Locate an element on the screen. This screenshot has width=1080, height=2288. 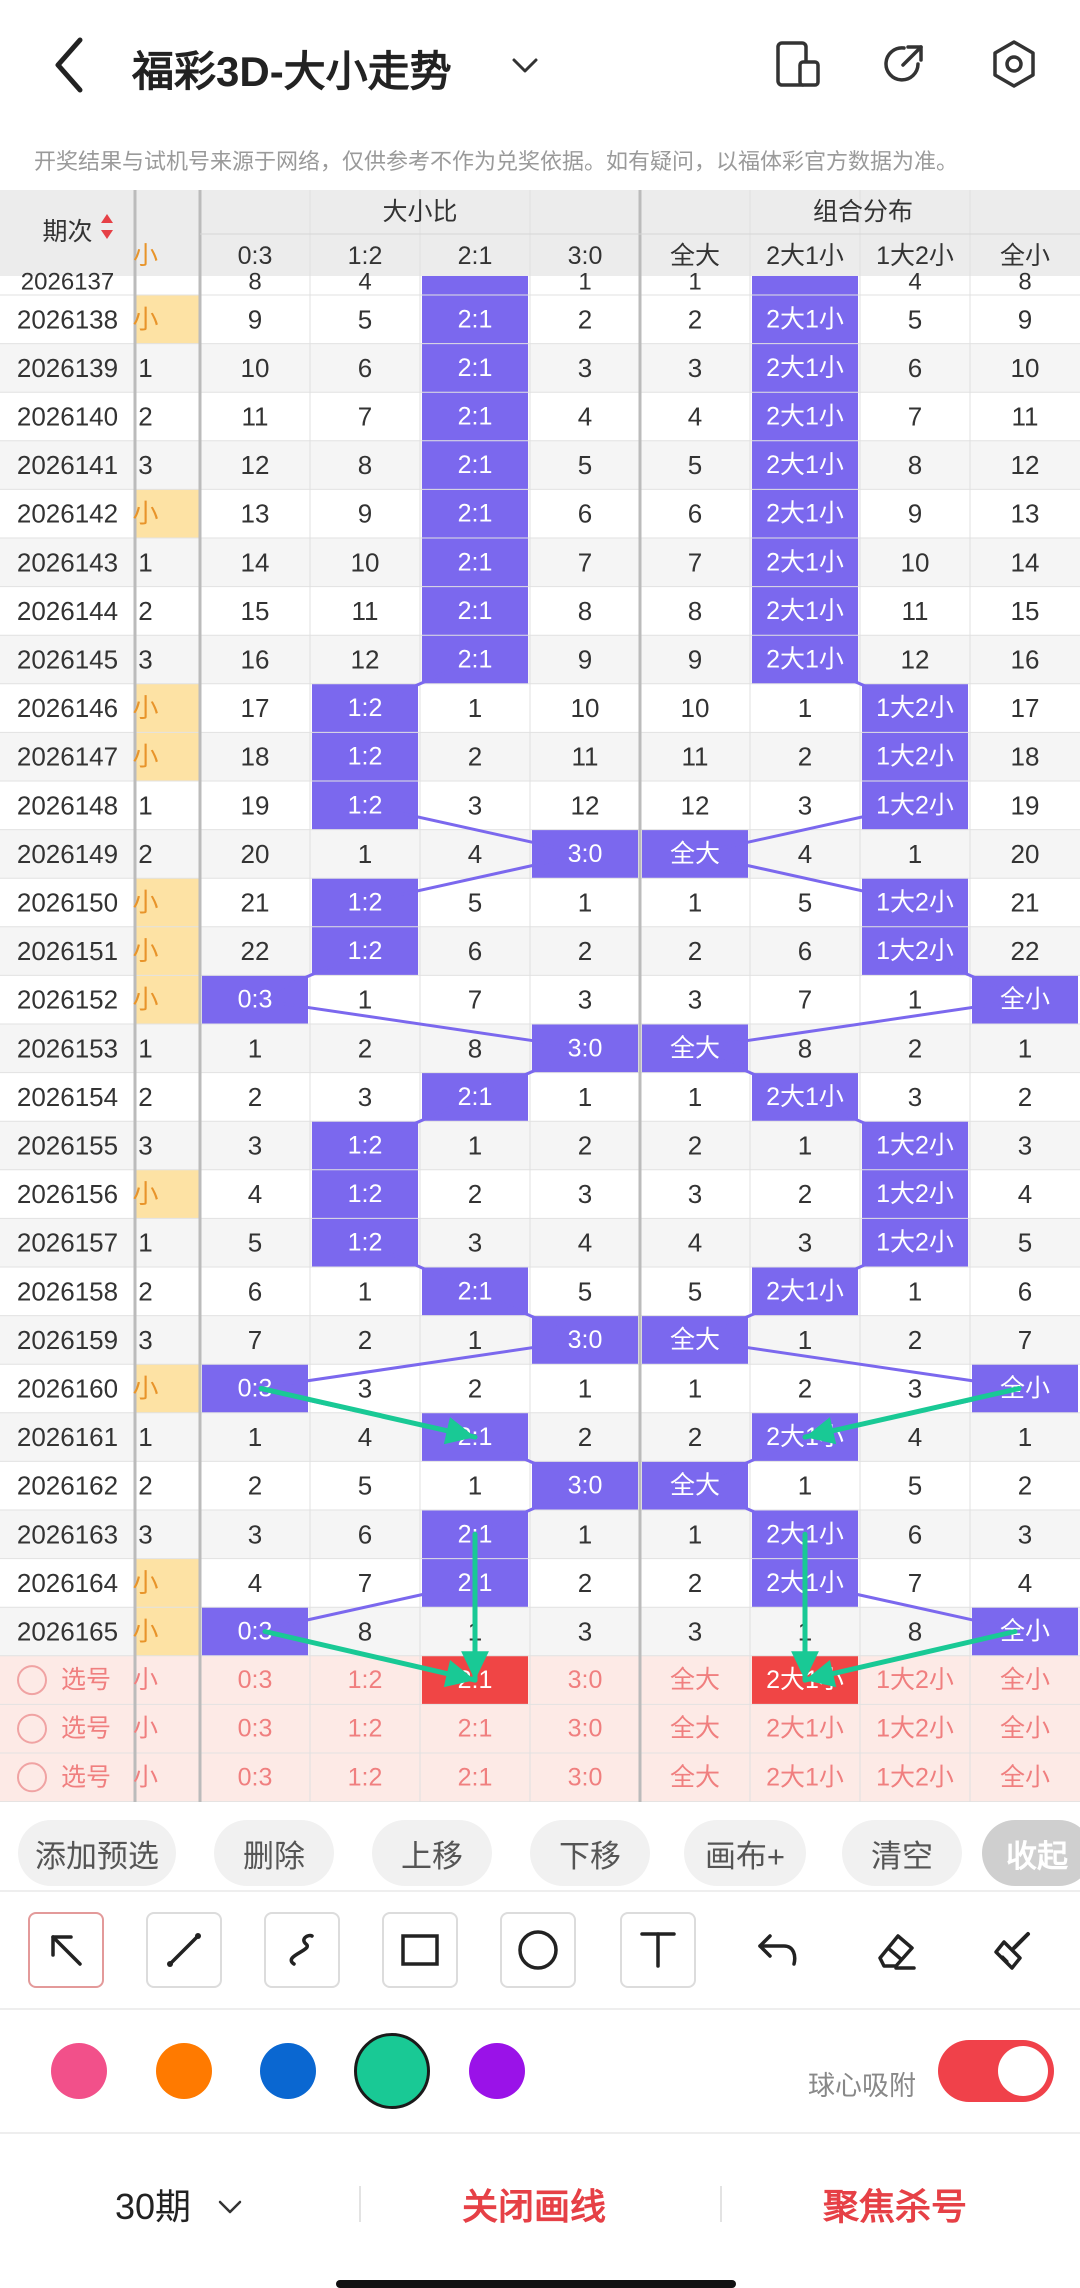
share-icon is located at coordinates (904, 64).